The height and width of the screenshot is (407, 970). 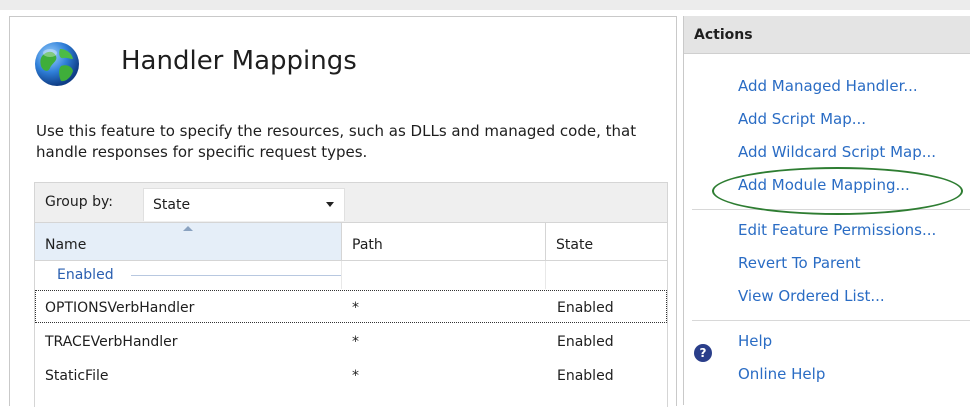 What do you see at coordinates (755, 341) in the screenshot?
I see `help-link: Help` at bounding box center [755, 341].